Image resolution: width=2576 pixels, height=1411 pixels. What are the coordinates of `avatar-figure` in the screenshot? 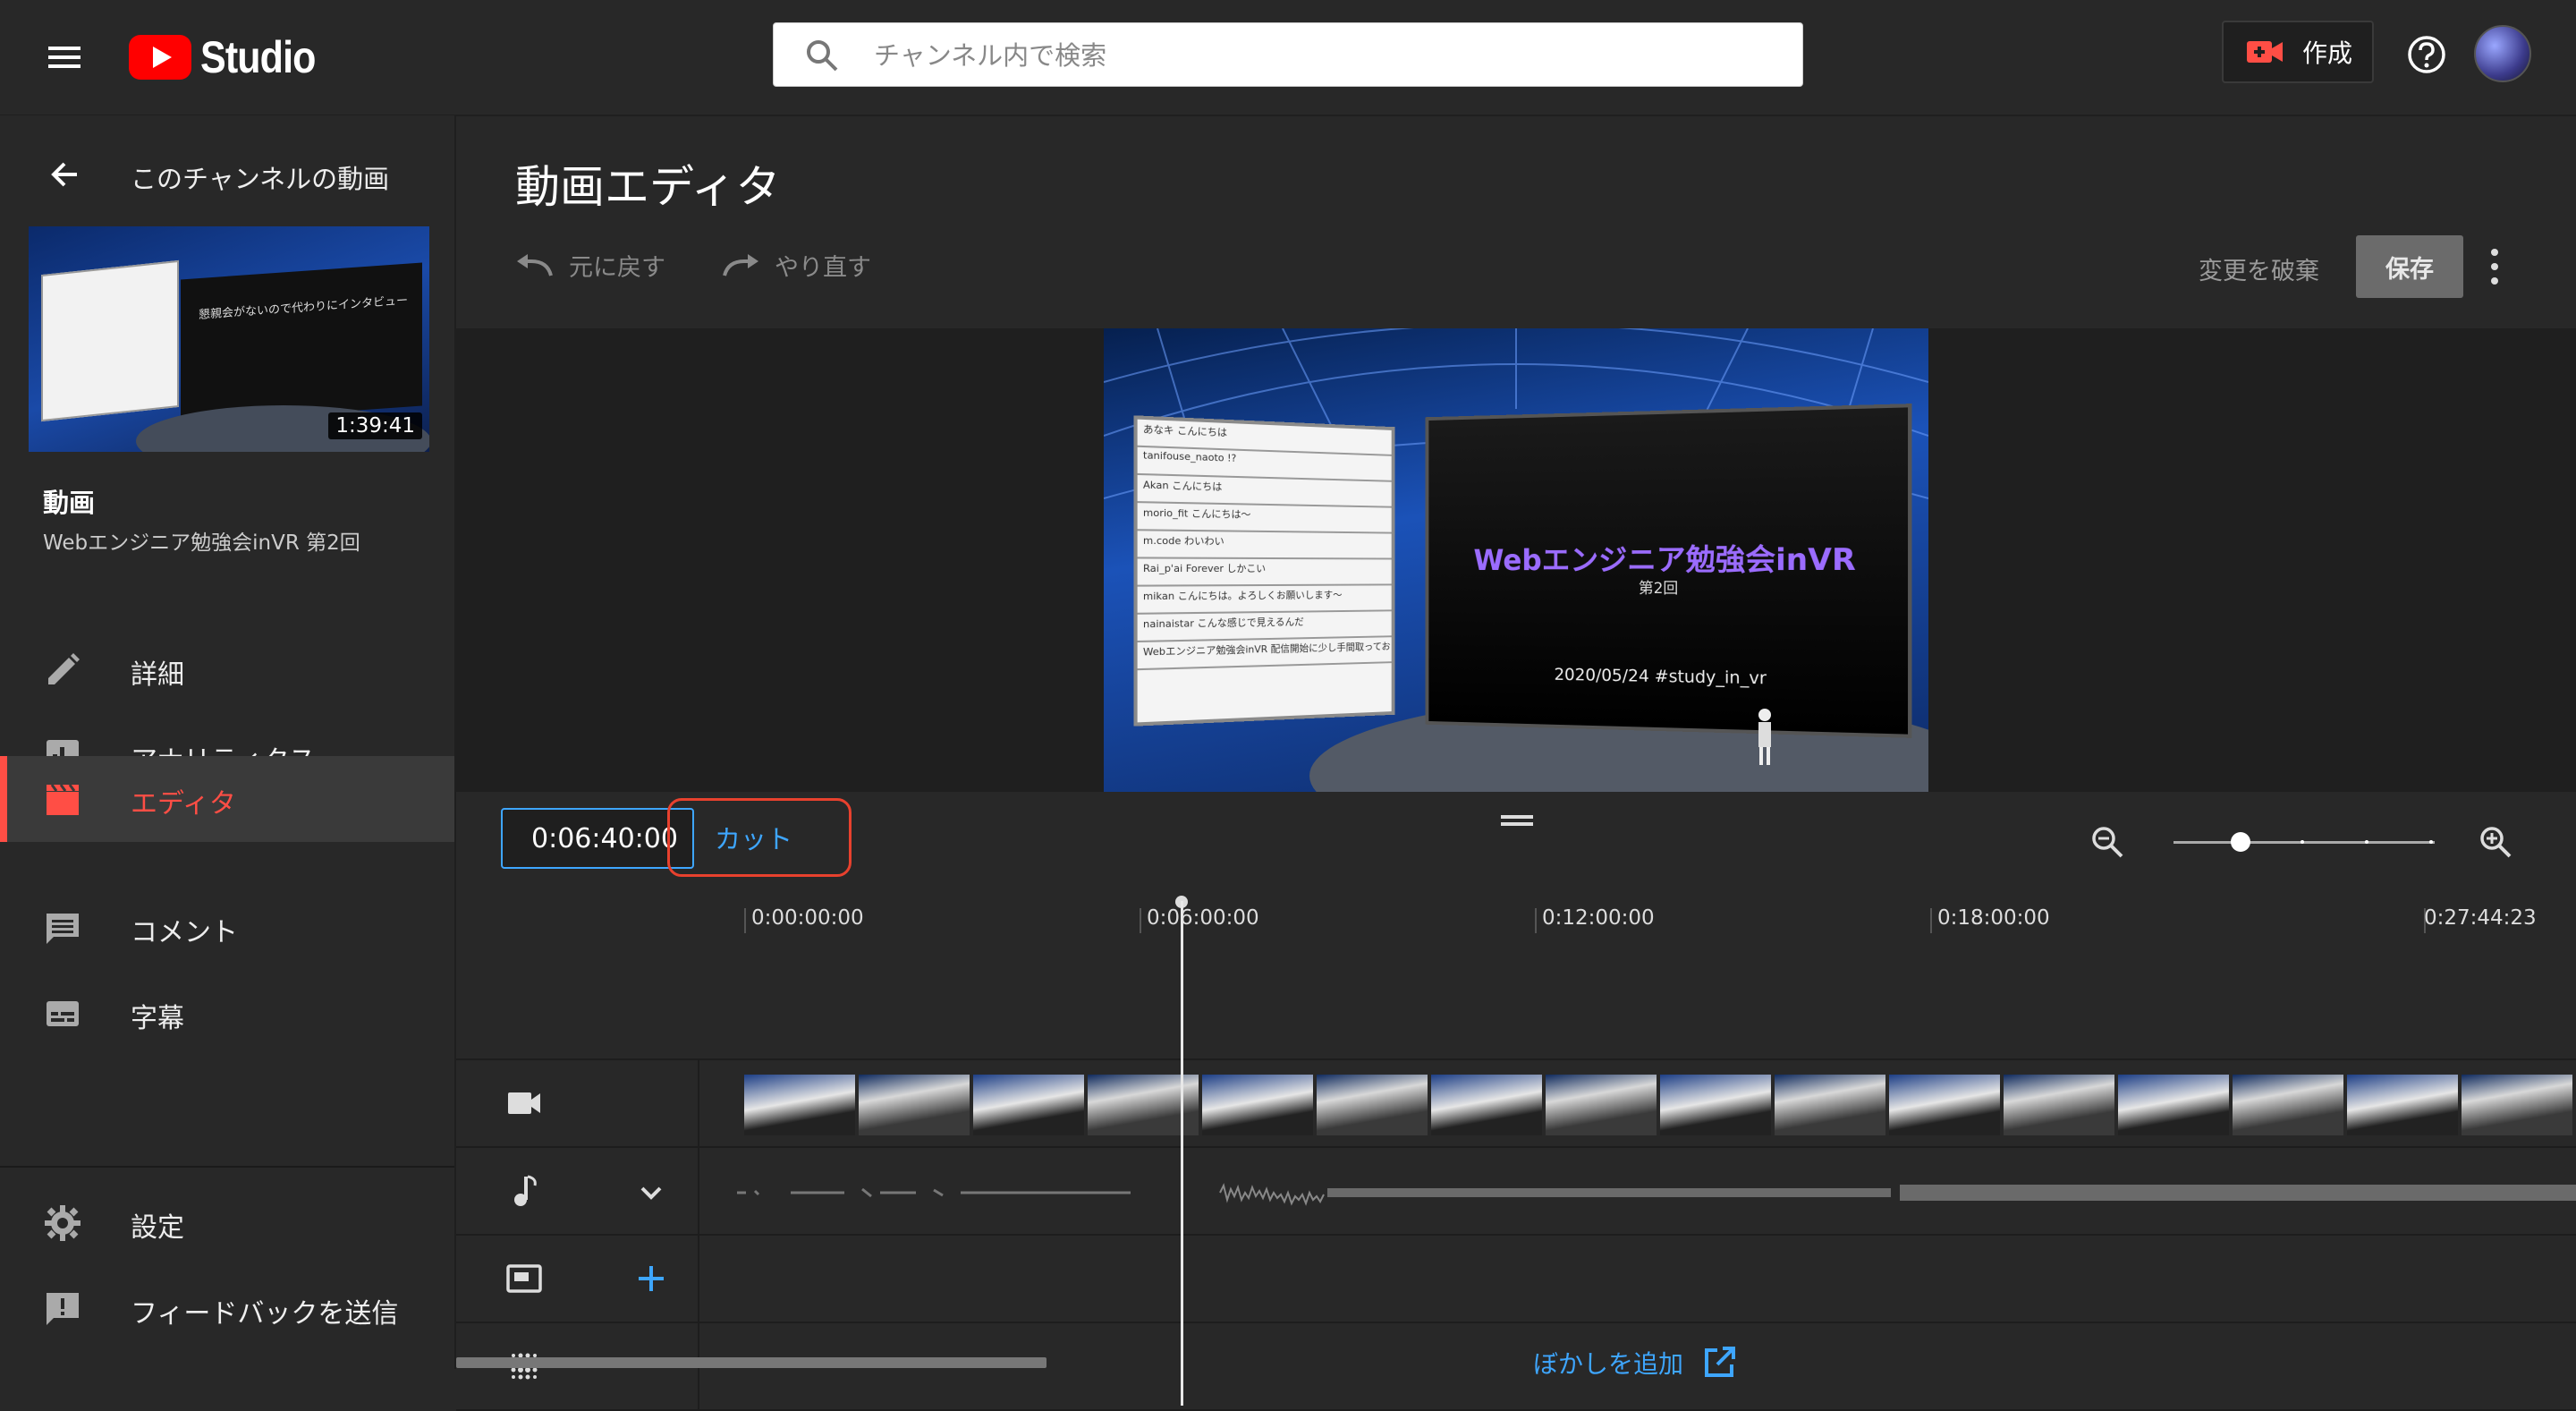 It's located at (1764, 737).